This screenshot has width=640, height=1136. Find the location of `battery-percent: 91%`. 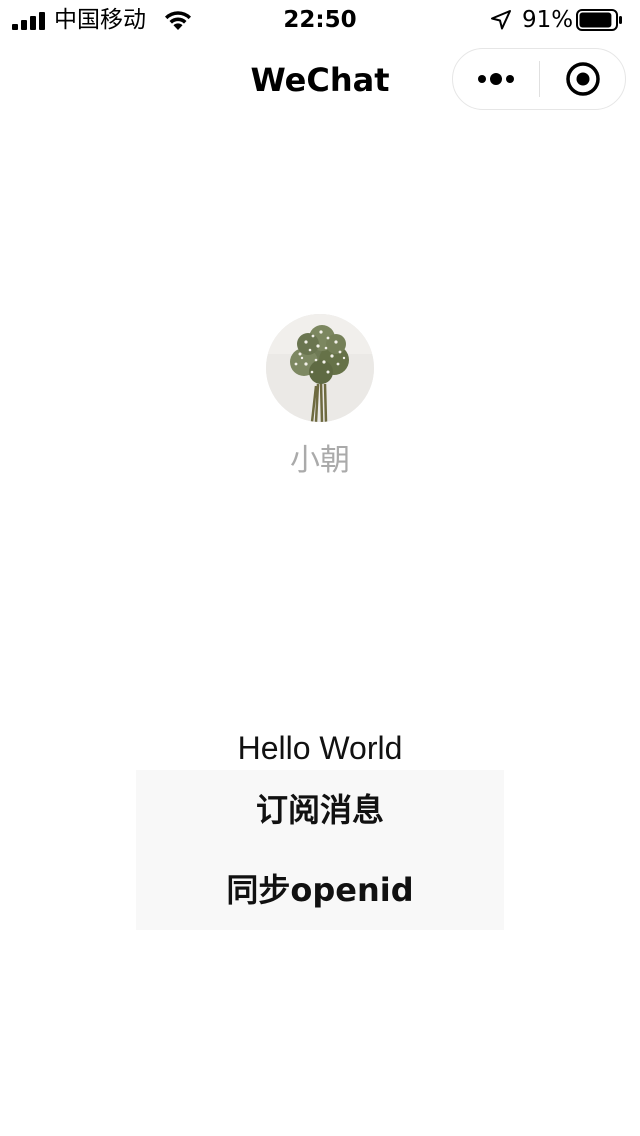

battery-percent: 91% is located at coordinates (548, 20).